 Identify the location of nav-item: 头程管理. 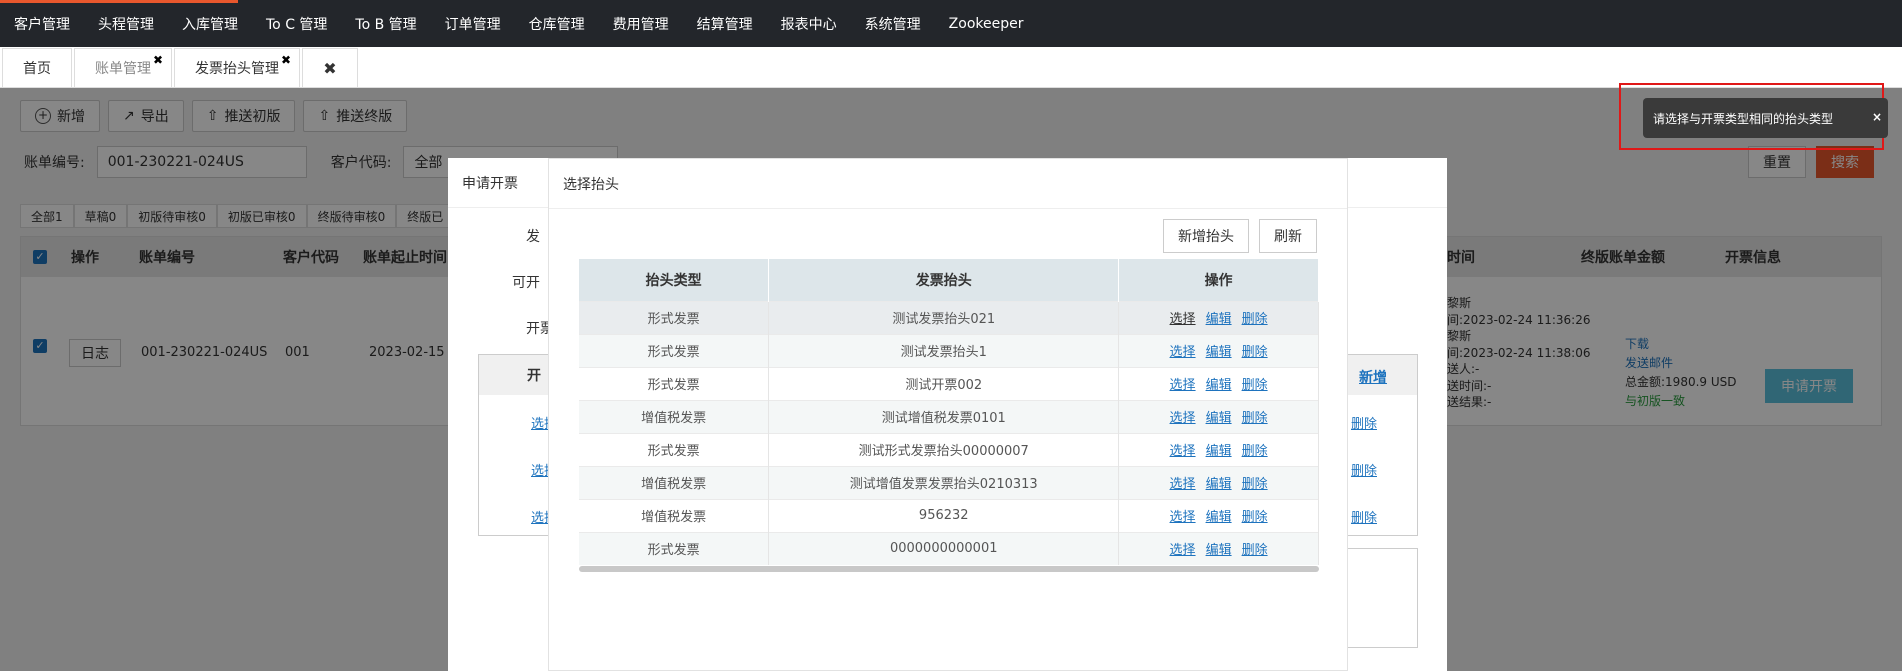
(126, 24).